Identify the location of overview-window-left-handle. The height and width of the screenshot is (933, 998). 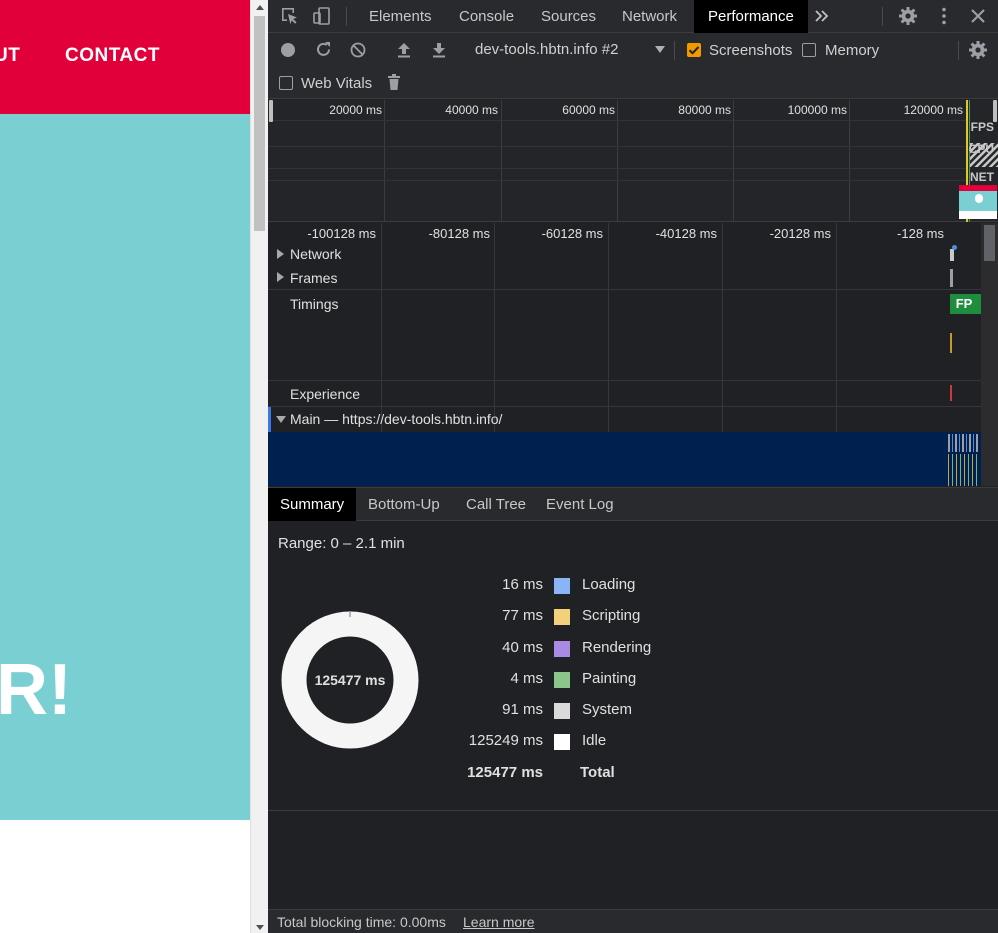
(271, 111).